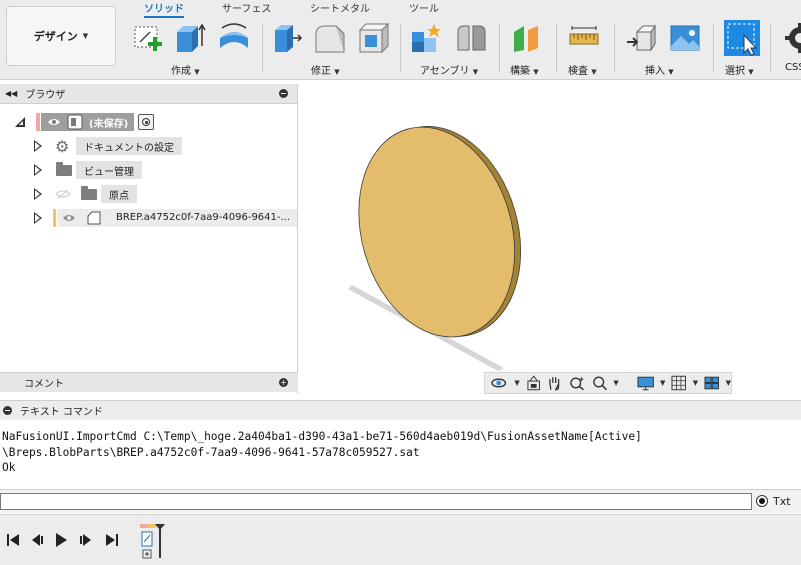  I want to click on workspace-label: デザイン, so click(55, 36).